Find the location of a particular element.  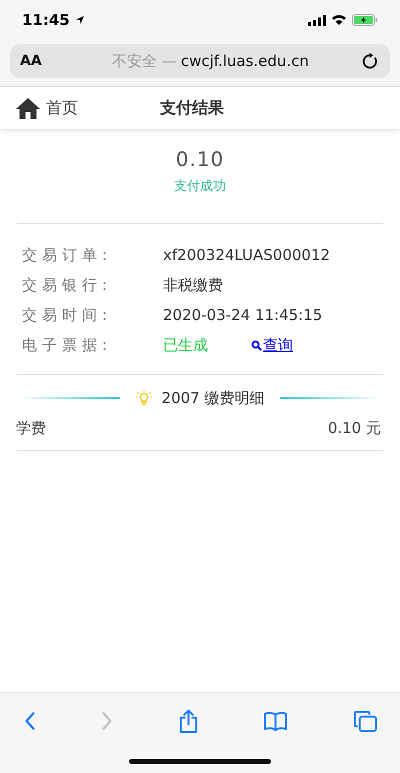

page-title: 支付结果 is located at coordinates (192, 108).